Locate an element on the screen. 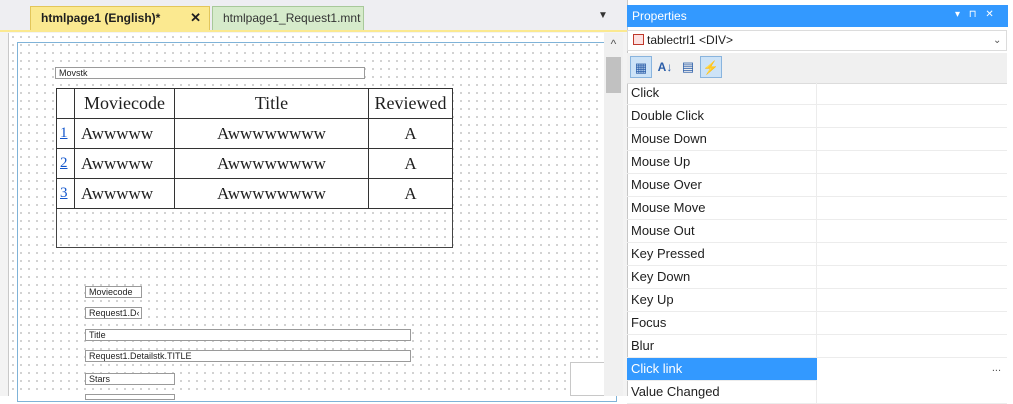 The width and height of the screenshot is (1013, 404). row-link: 1 is located at coordinates (65, 133).